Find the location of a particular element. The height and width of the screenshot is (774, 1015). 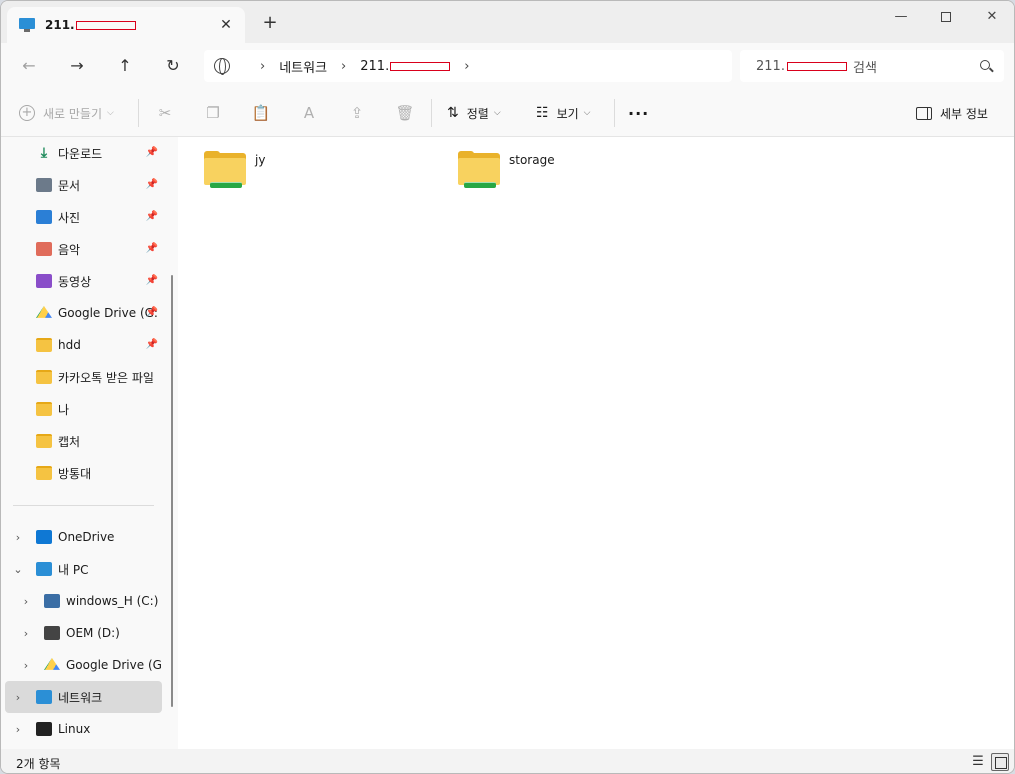

sort-button: ⇅ 정렬 ⌵ is located at coordinates (474, 113).